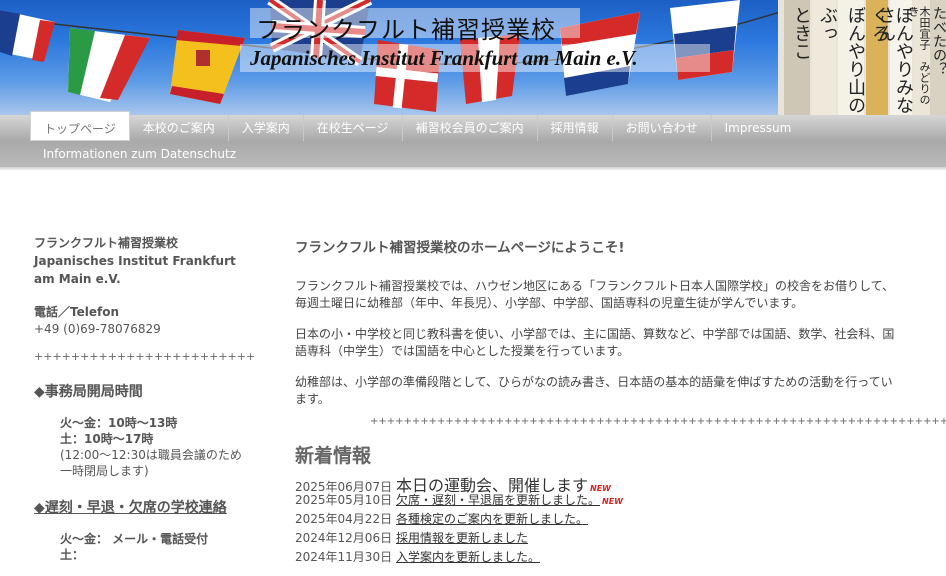  What do you see at coordinates (575, 128) in the screenshot?
I see `nav-item-recruitment: 採用情報` at bounding box center [575, 128].